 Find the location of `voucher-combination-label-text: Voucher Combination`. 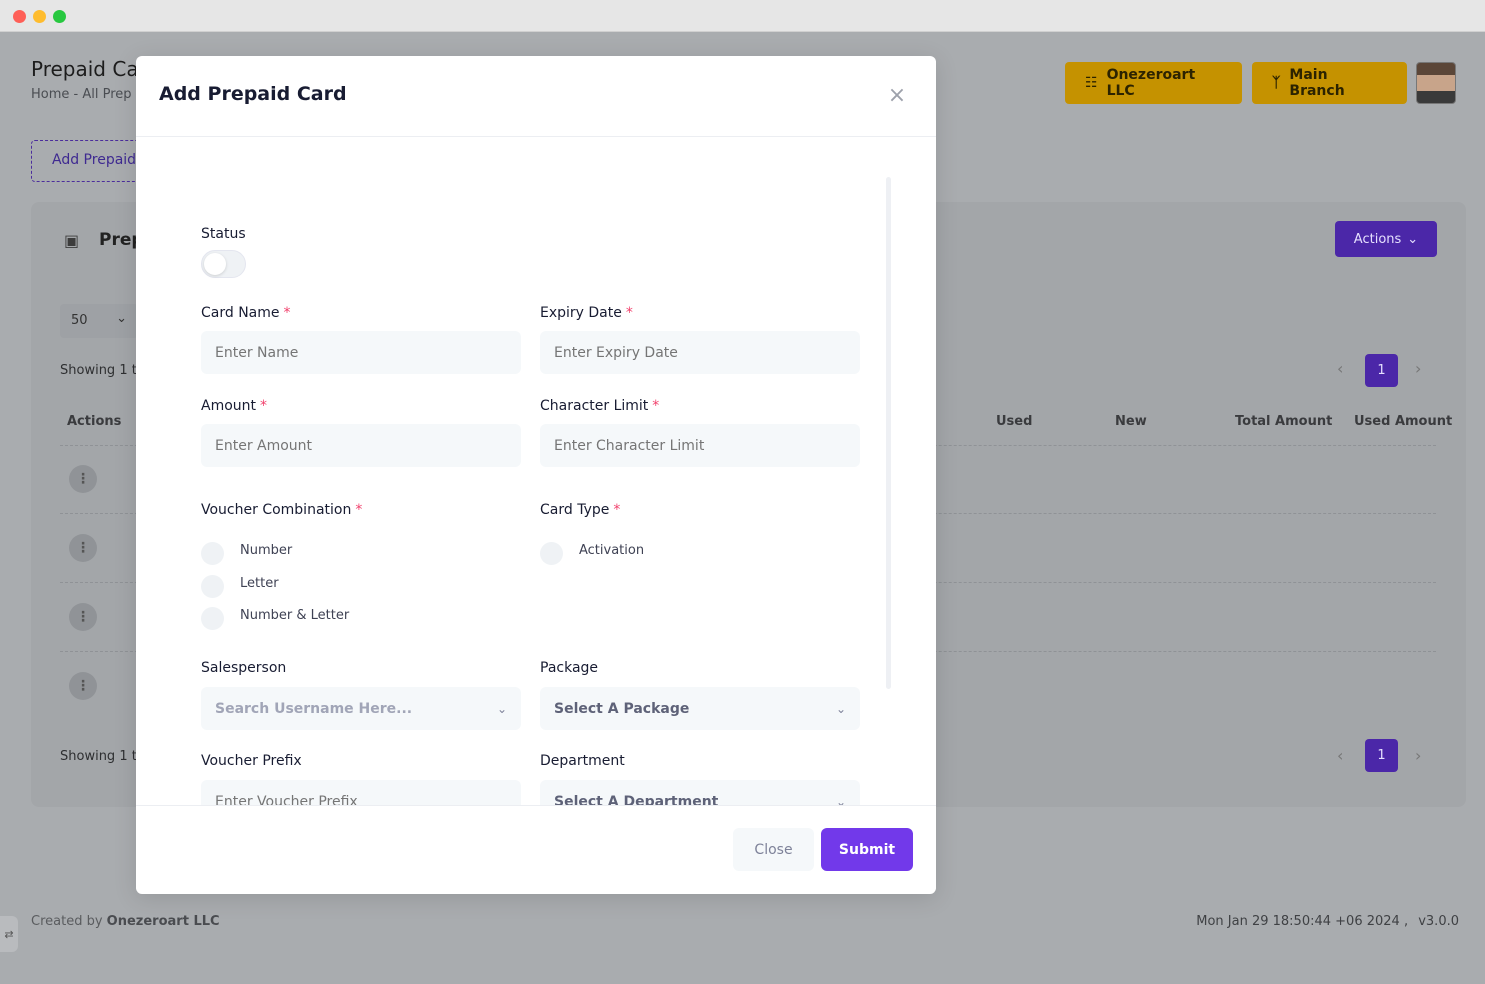

voucher-combination-label-text: Voucher Combination is located at coordinates (276, 510).